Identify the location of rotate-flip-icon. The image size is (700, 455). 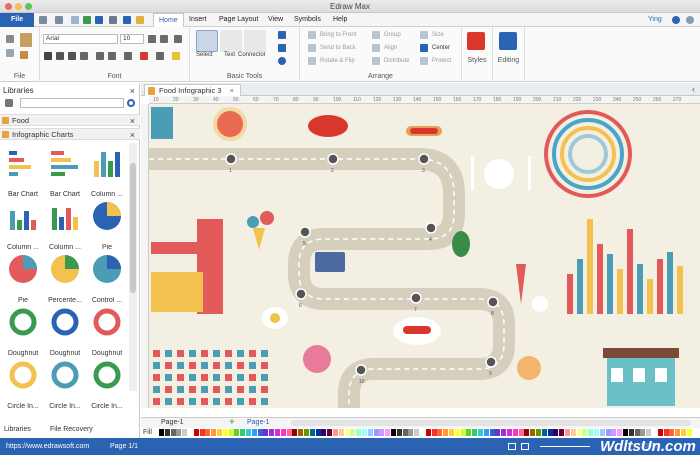
(312, 61).